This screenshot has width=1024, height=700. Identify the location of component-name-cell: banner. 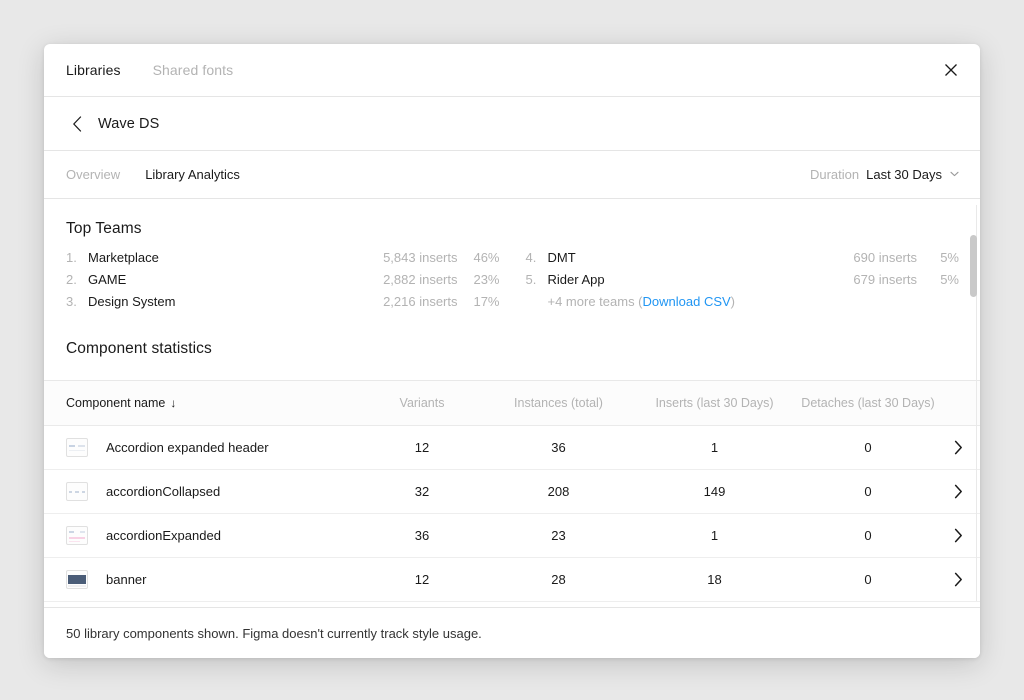
(203, 579).